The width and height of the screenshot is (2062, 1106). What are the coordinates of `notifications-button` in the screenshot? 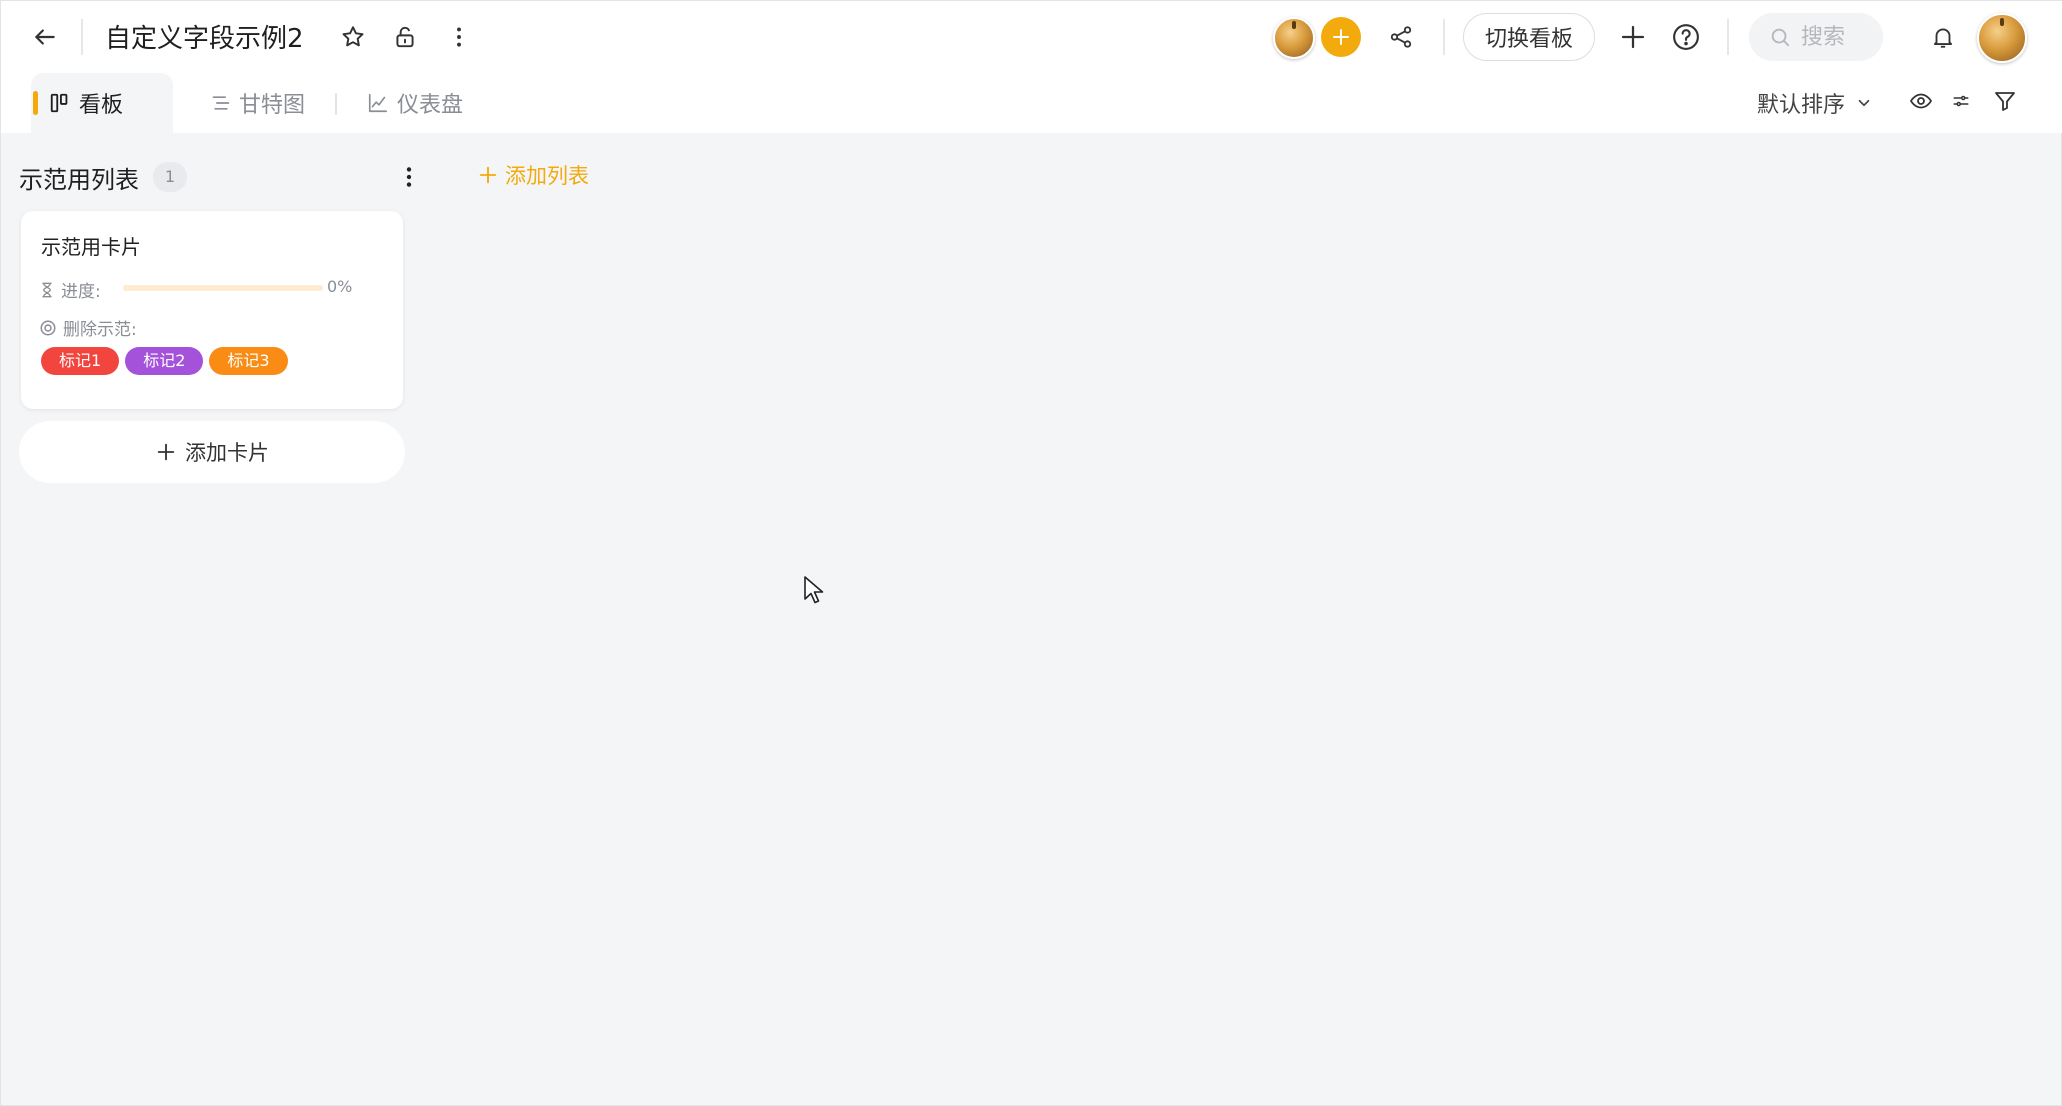 It's located at (1943, 37).